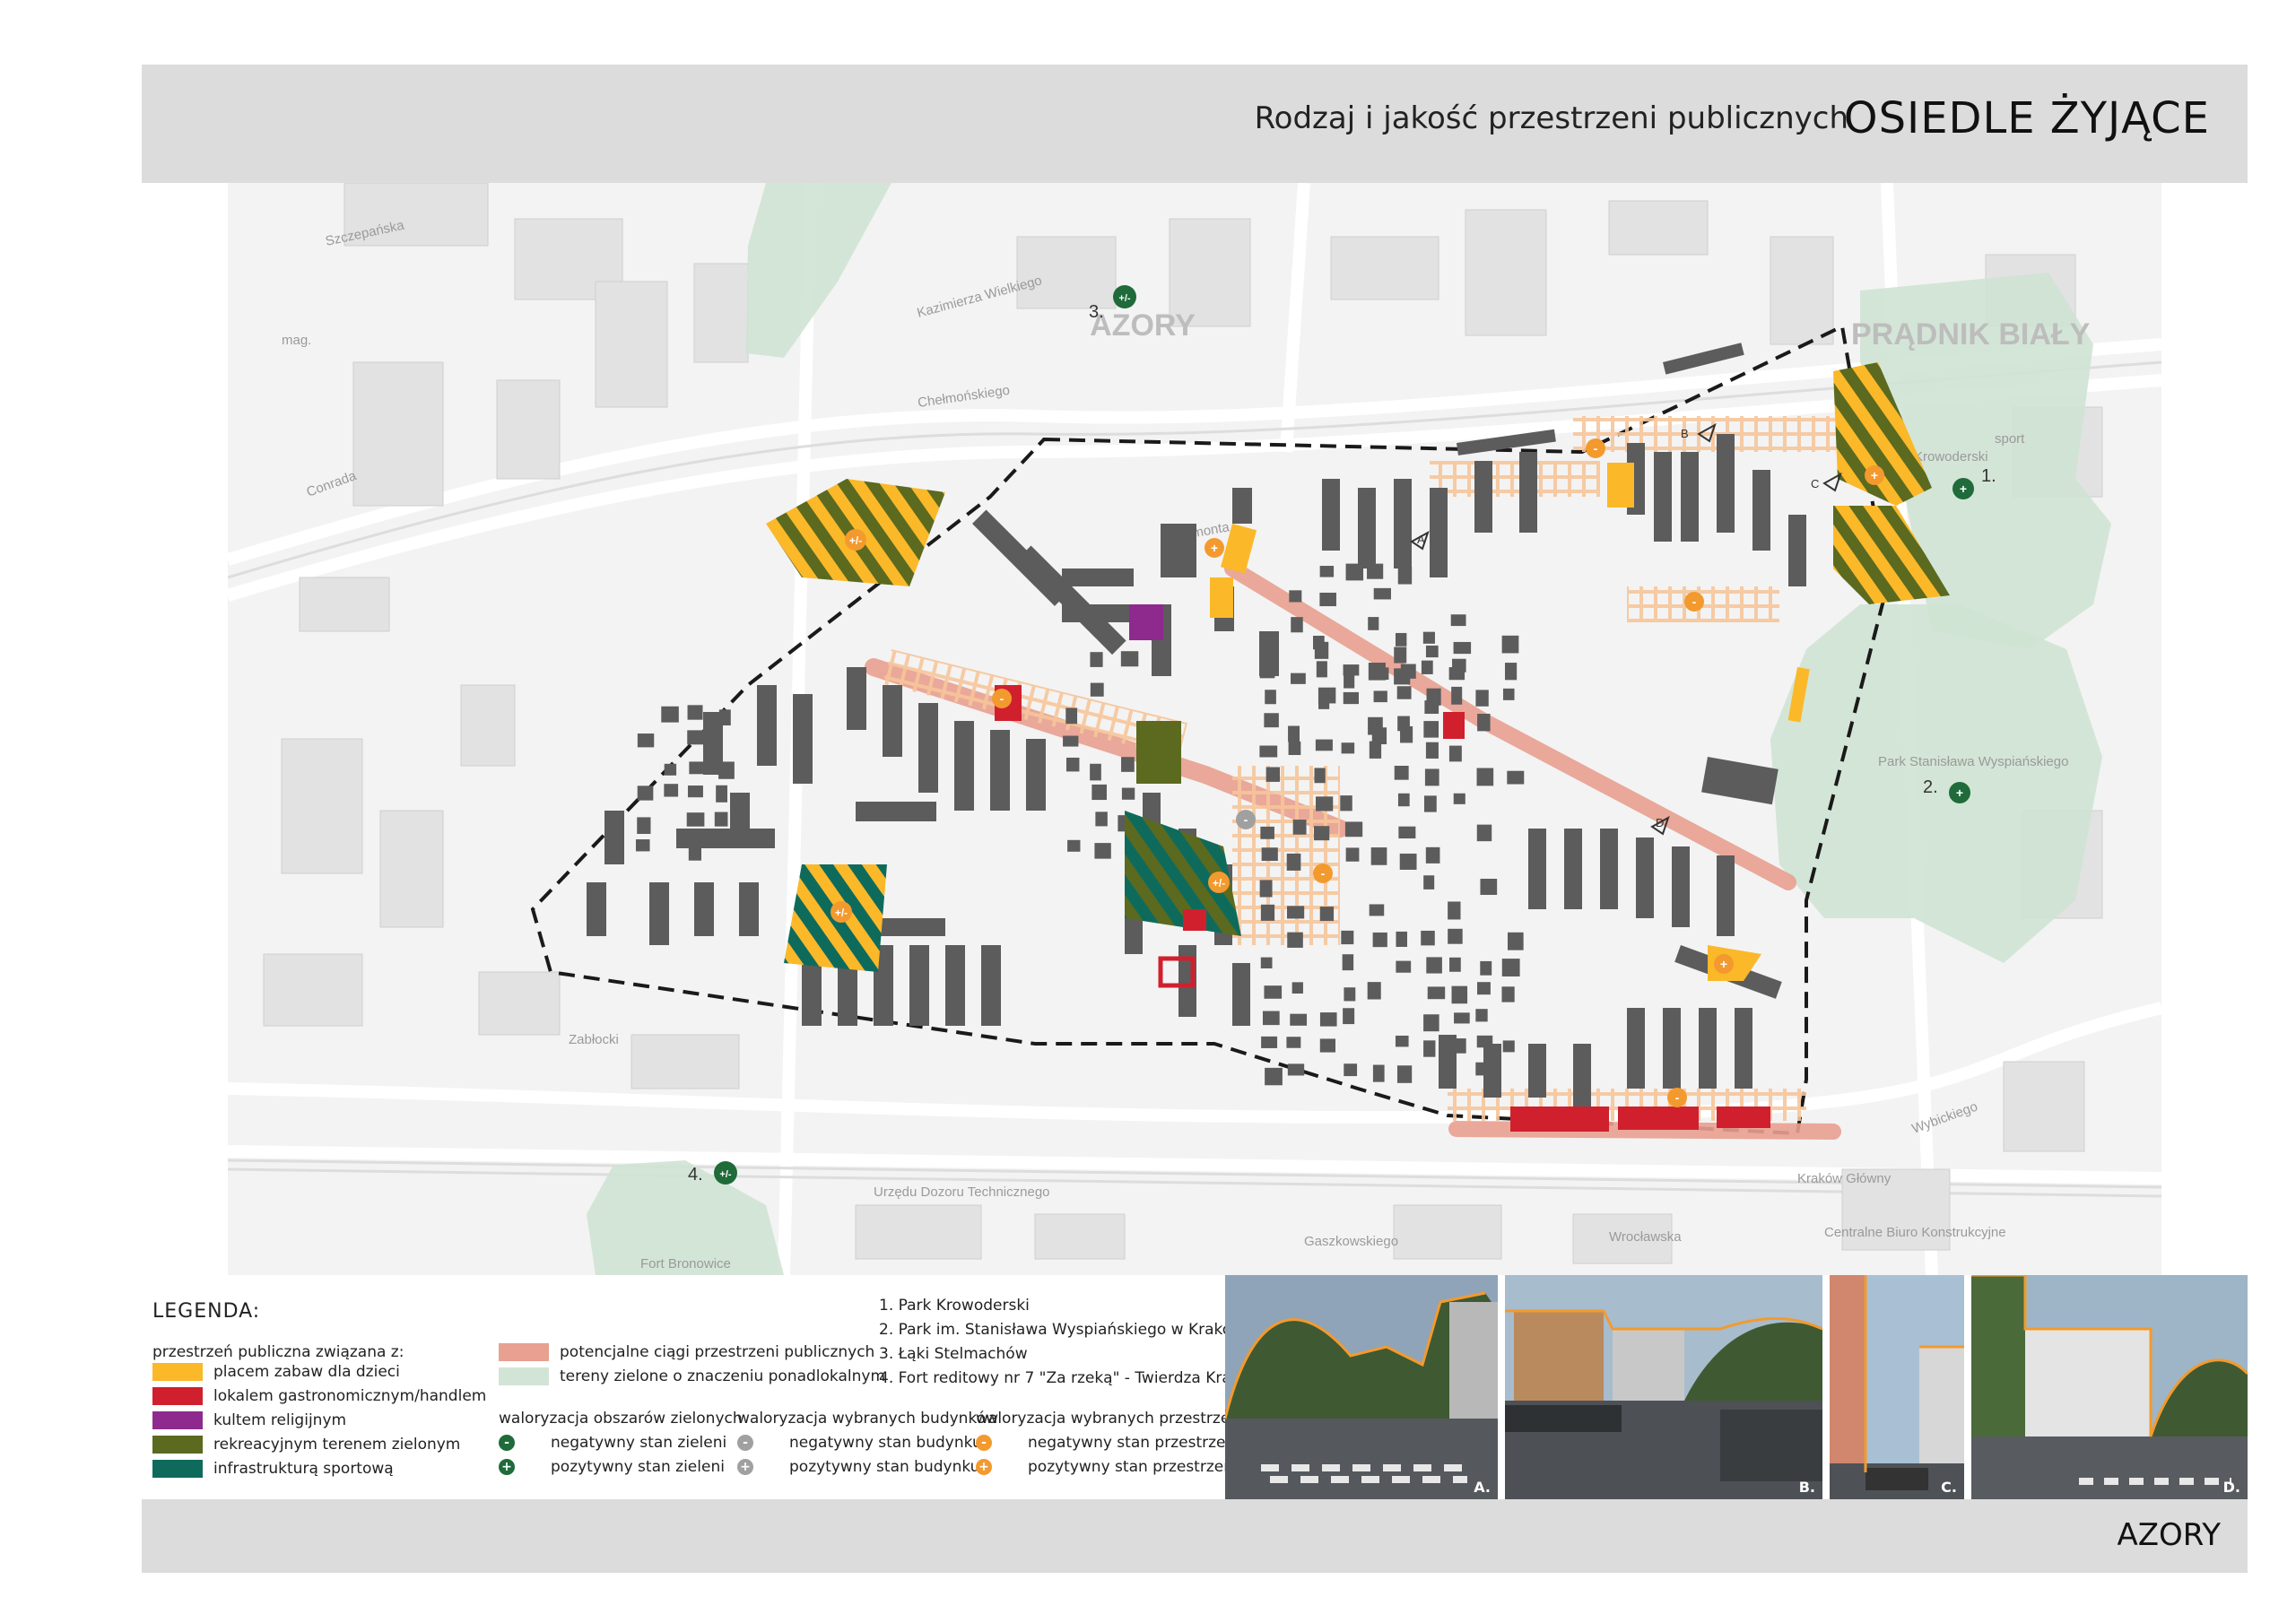  Describe the element at coordinates (855, 540) in the screenshot. I see `mixed-space-marker: +/-` at that location.